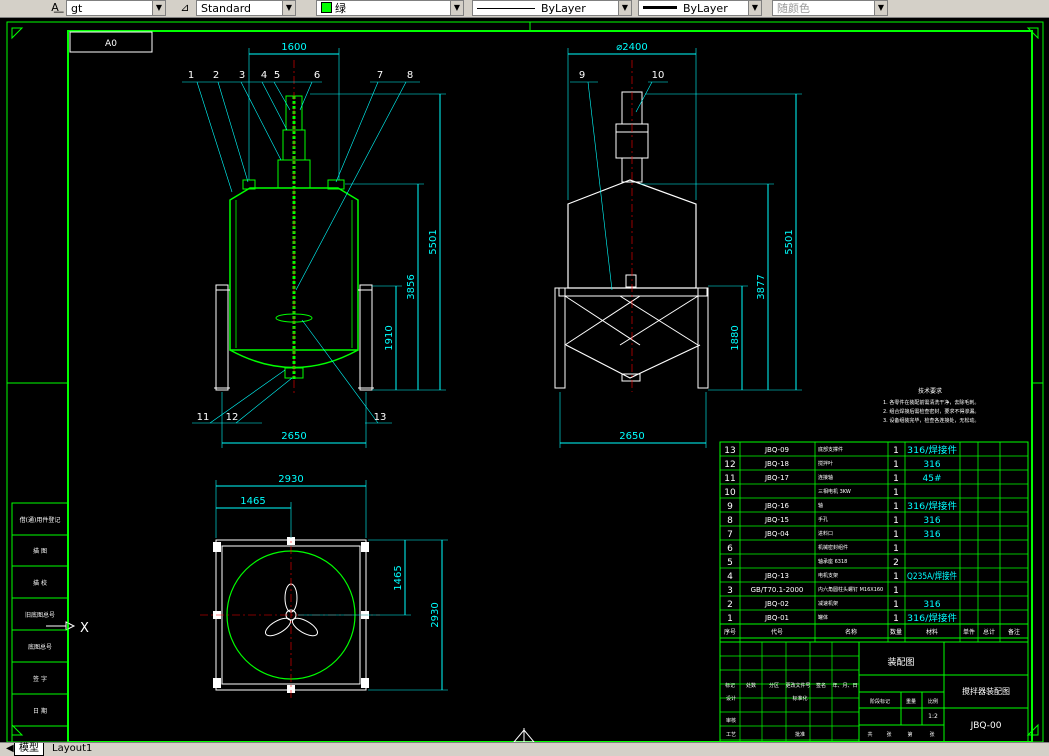 This screenshot has width=1049, height=756. Describe the element at coordinates (986, 691) in the screenshot. I see `product-name-label: 搅拌器装配图` at that location.